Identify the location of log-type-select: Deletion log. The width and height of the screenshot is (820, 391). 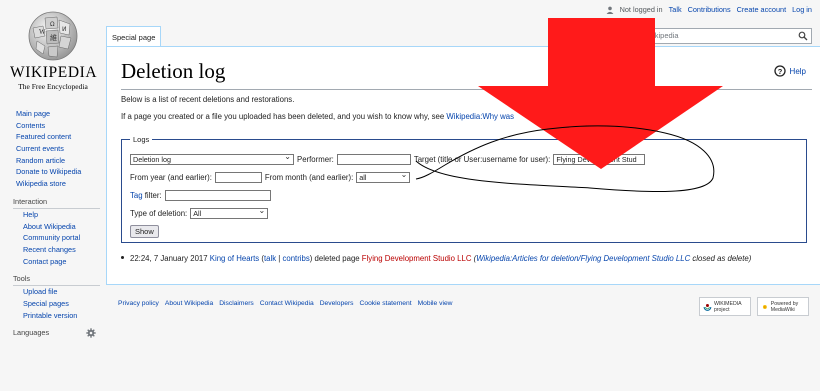
(212, 158).